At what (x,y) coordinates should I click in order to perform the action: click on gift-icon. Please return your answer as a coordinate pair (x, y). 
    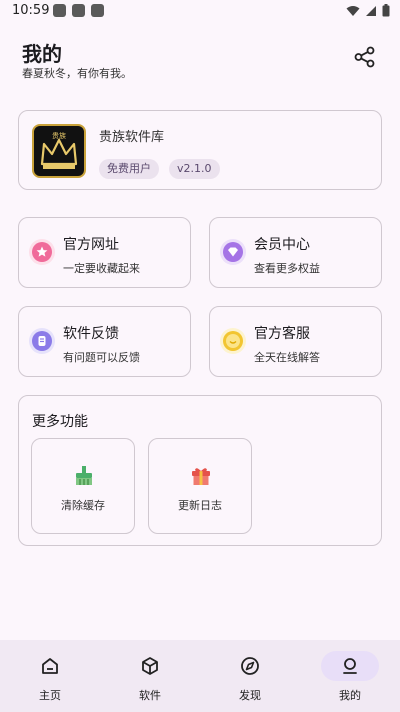
    Looking at the image, I should click on (201, 476).